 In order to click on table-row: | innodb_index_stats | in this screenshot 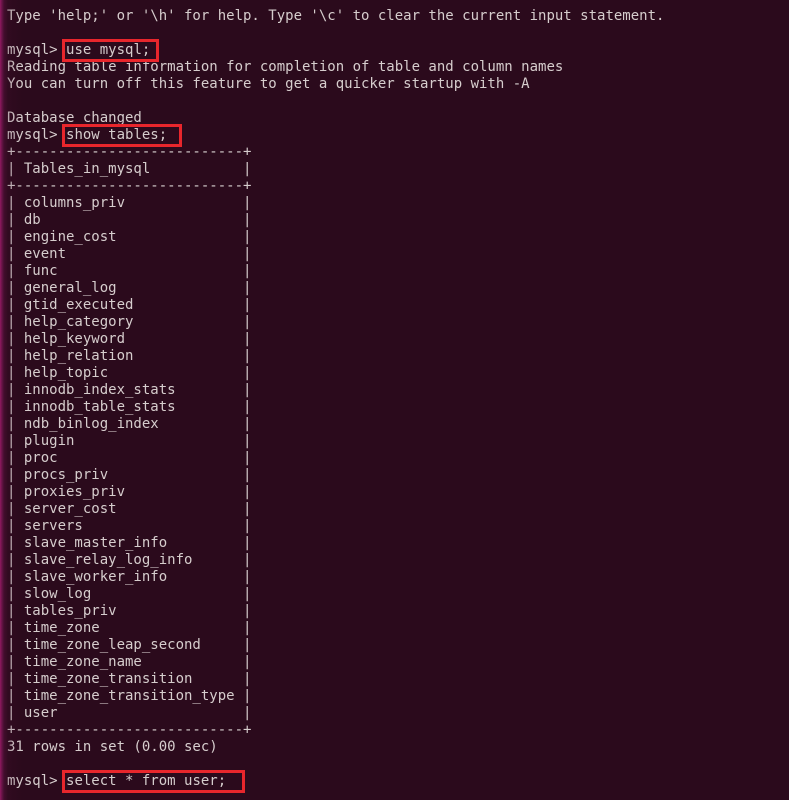, I will do `click(129, 390)`.